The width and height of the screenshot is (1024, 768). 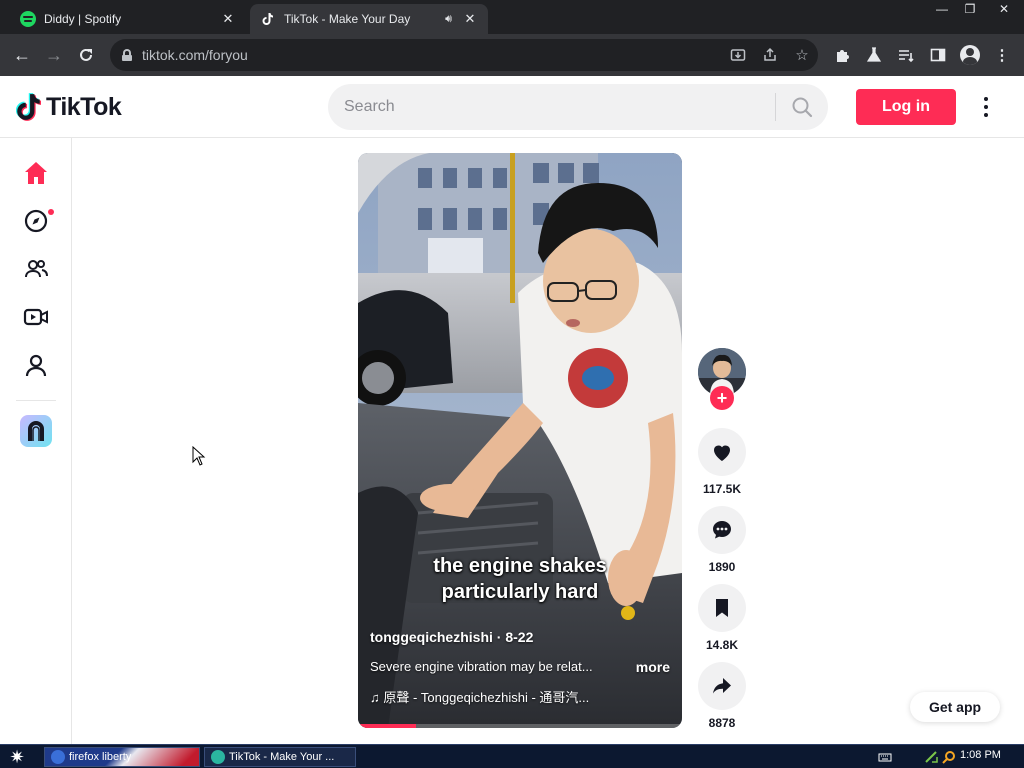 What do you see at coordinates (36, 317) in the screenshot?
I see `live-icon` at bounding box center [36, 317].